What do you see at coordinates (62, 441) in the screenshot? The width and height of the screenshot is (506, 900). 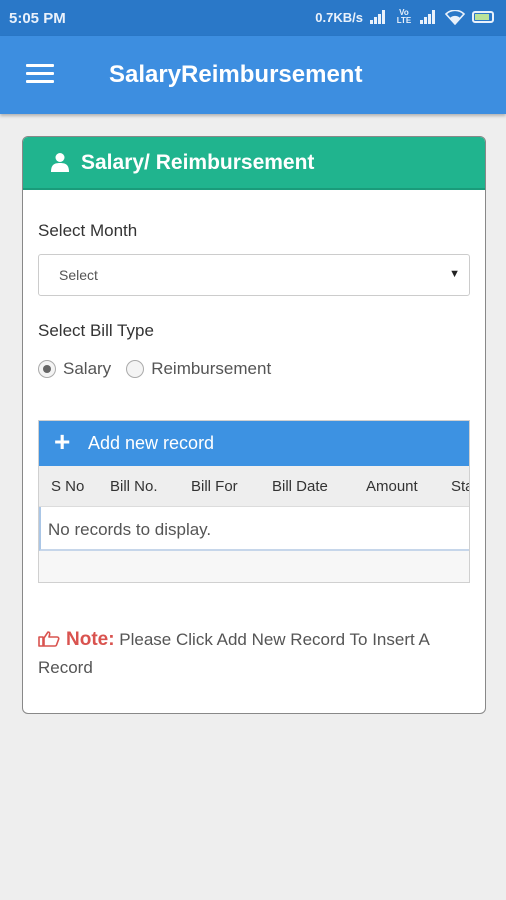 I see `plus-icon: +` at bounding box center [62, 441].